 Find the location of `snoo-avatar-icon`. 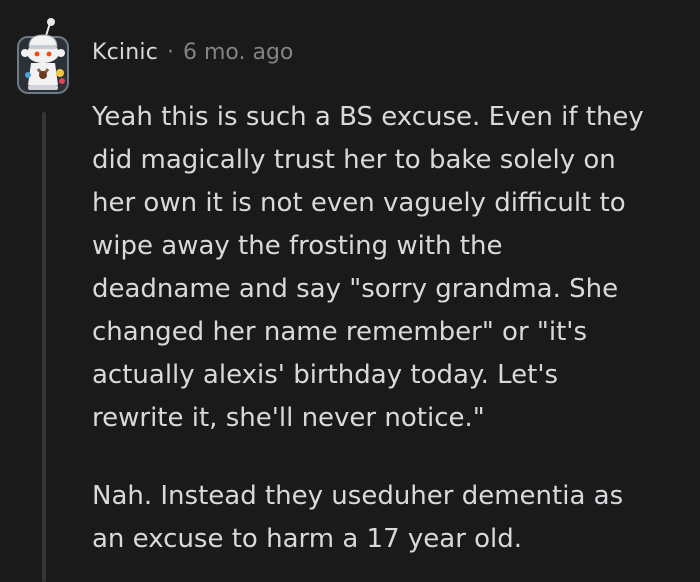

snoo-avatar-icon is located at coordinates (45, 62).